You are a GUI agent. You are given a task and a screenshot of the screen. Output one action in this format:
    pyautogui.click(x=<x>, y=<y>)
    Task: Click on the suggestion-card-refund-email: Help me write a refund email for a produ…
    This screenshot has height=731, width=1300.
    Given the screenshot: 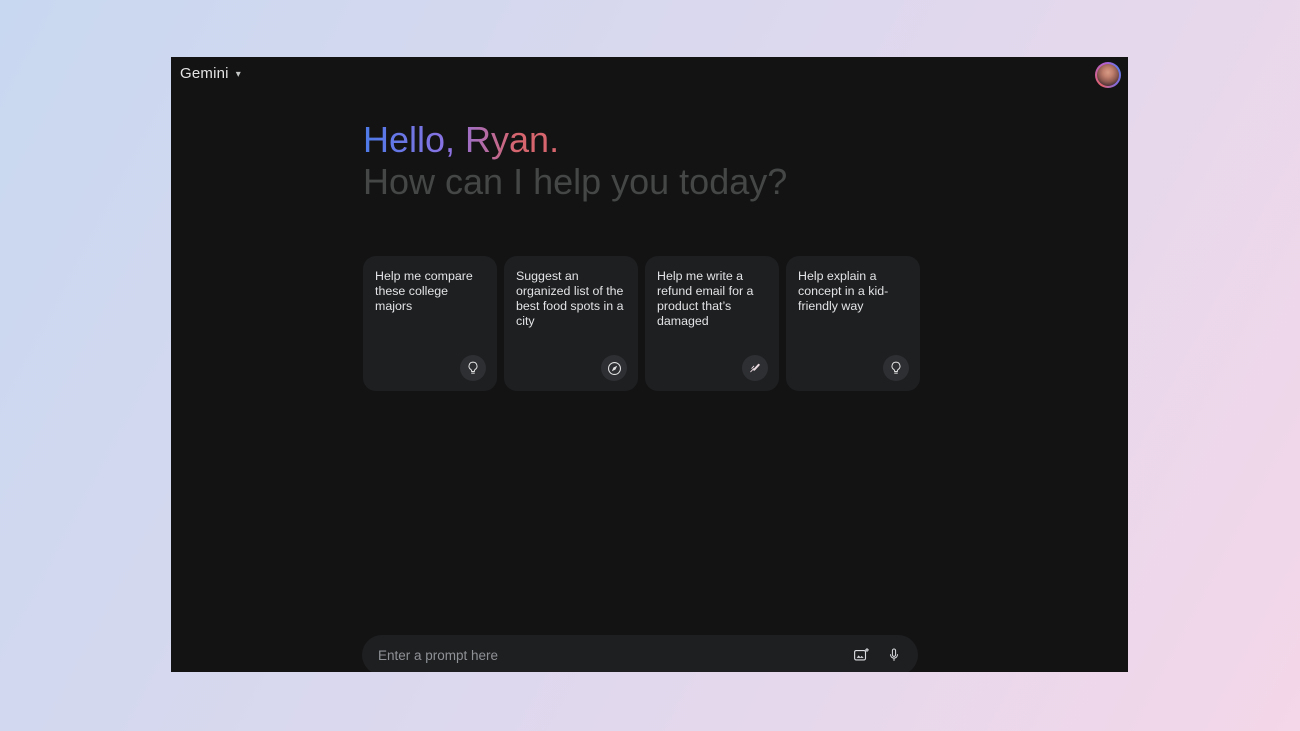 What is the action you would take?
    pyautogui.click(x=712, y=323)
    